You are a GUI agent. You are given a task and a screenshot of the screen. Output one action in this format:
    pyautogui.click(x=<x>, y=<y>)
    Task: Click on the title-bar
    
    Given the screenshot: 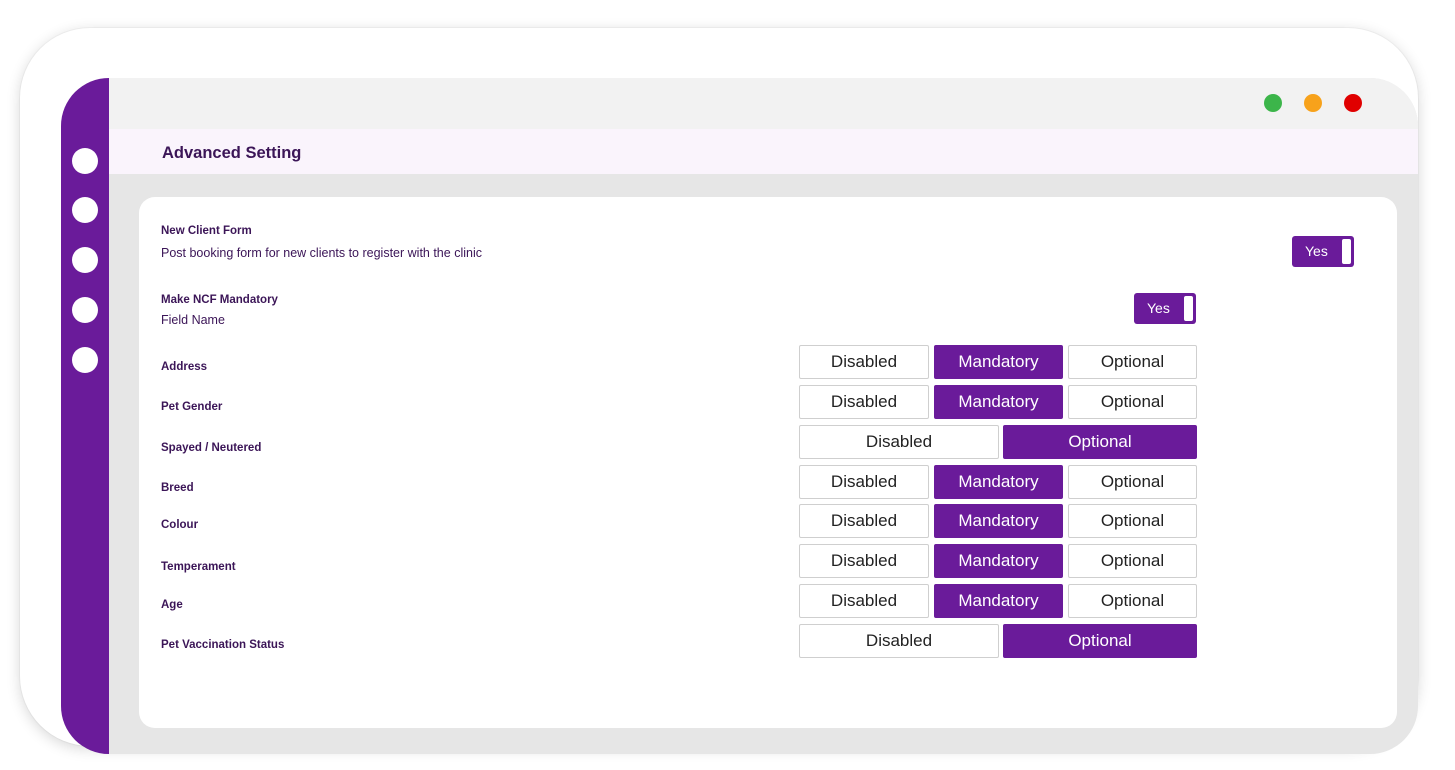 What is the action you would take?
    pyautogui.click(x=763, y=103)
    